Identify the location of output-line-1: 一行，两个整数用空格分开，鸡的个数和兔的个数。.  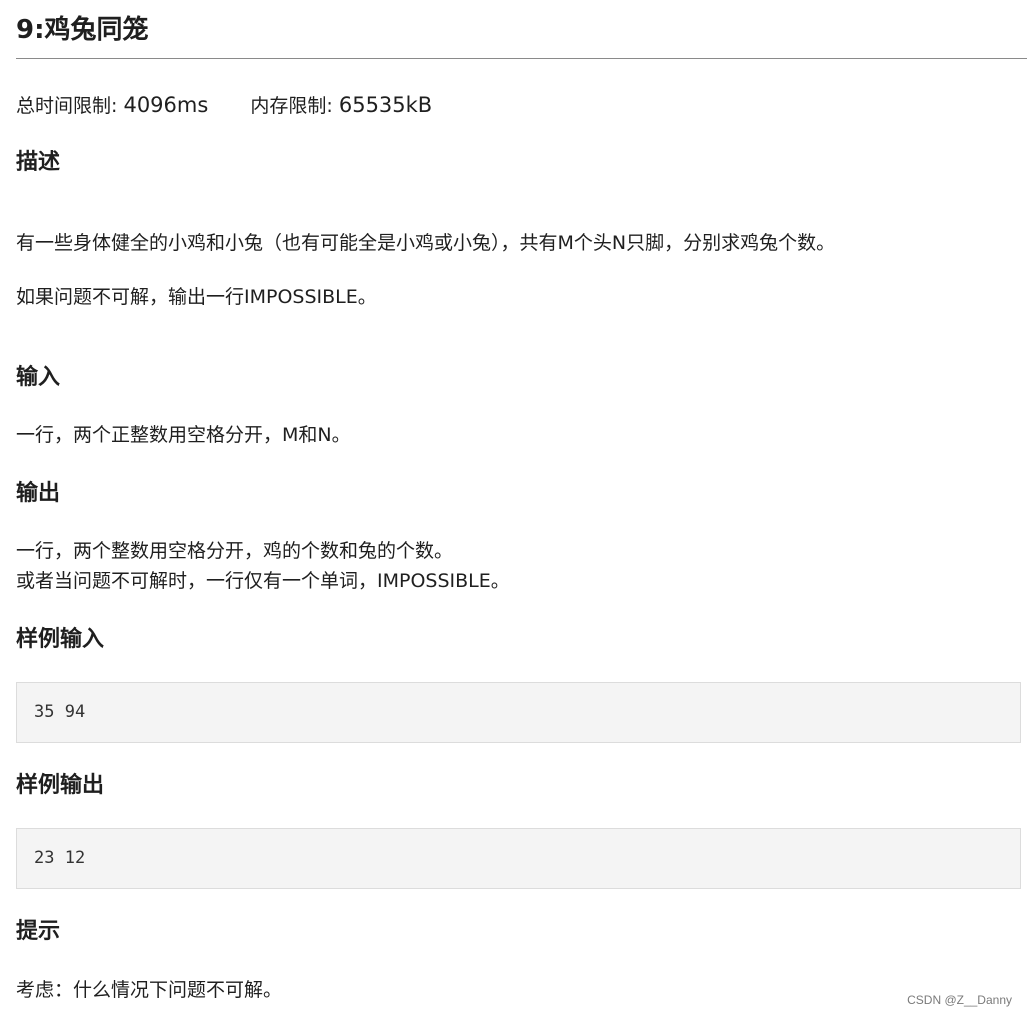
(235, 551).